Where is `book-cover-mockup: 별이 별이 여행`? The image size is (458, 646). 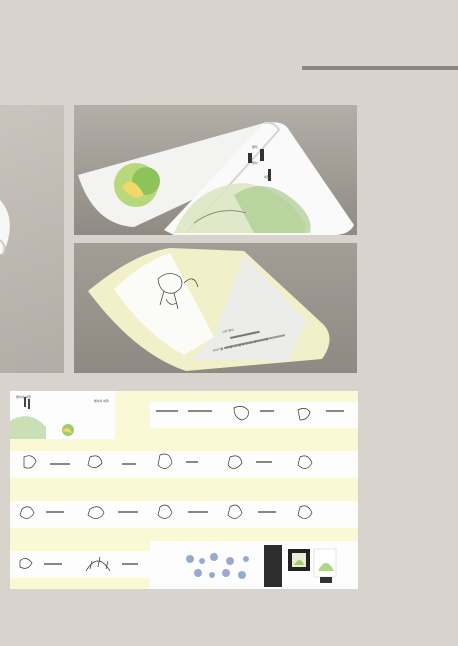 book-cover-mockup: 별이 별이 여행 is located at coordinates (215, 170).